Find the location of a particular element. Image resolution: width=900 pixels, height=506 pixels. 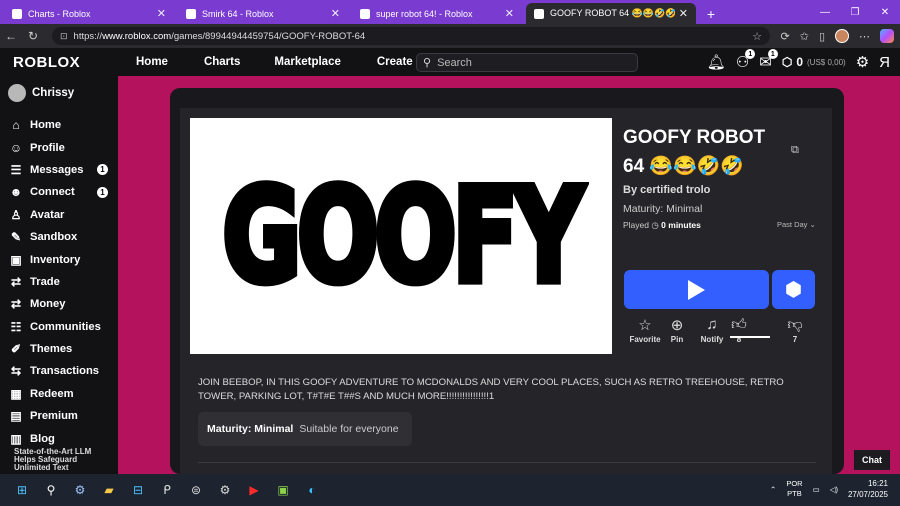

notify-label: Notify is located at coordinates (712, 339).